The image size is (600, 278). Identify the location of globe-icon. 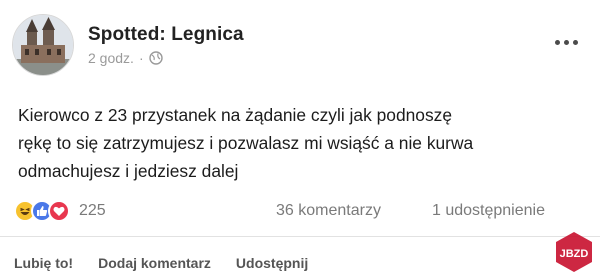
(155, 58).